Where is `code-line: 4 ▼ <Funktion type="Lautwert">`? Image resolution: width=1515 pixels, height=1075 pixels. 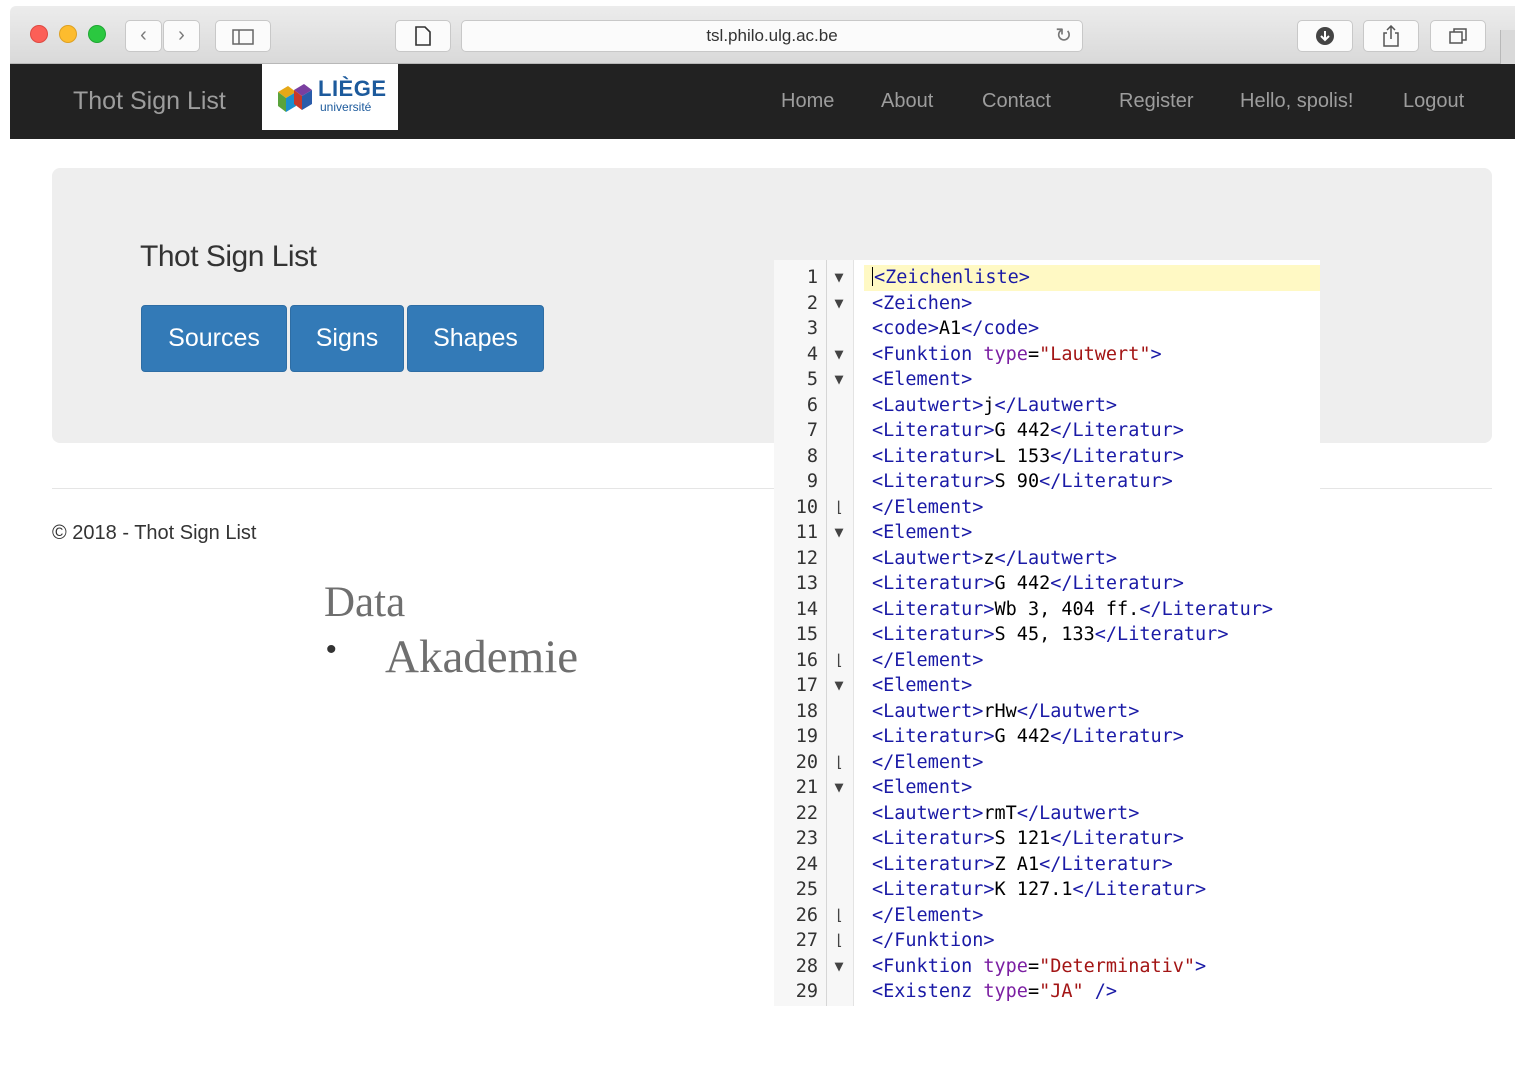 code-line: 4 ▼ <Funktion type="Lautwert"> is located at coordinates (1047, 355).